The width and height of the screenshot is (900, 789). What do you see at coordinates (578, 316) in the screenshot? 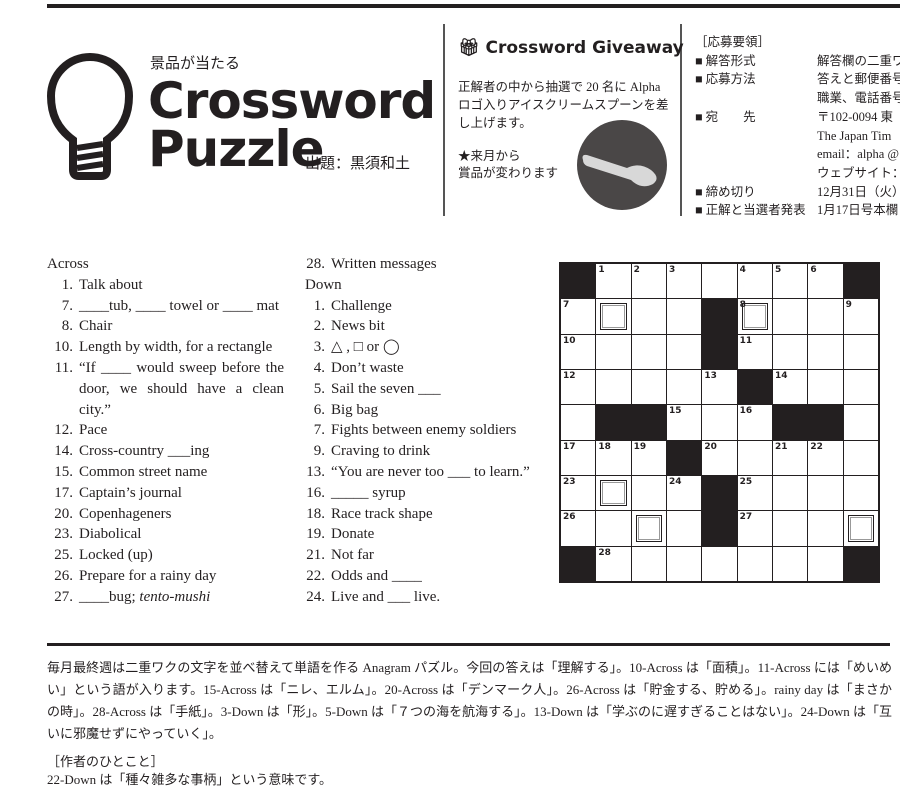
I see `grid-cell: 7` at bounding box center [578, 316].